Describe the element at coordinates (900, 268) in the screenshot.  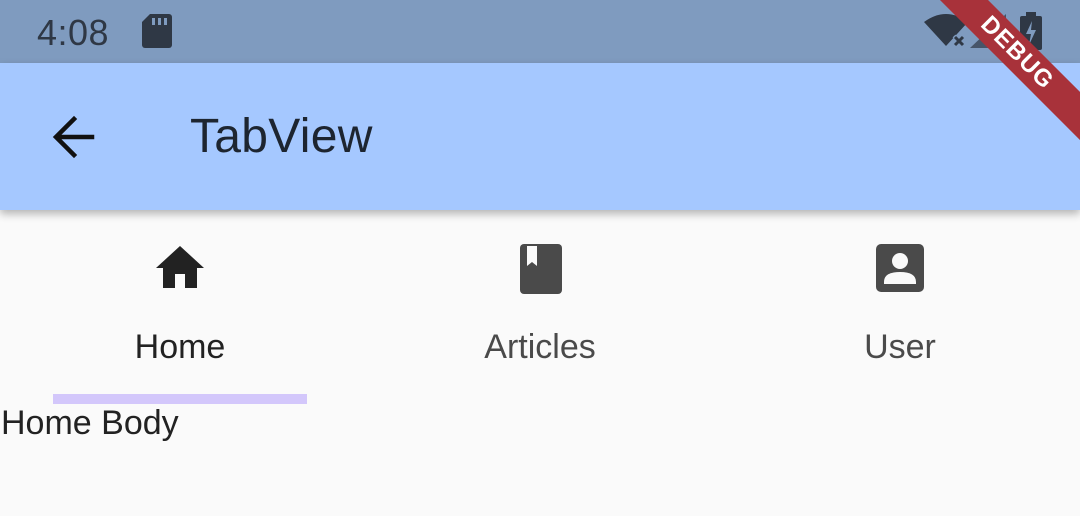
I see `account-box-icon` at that location.